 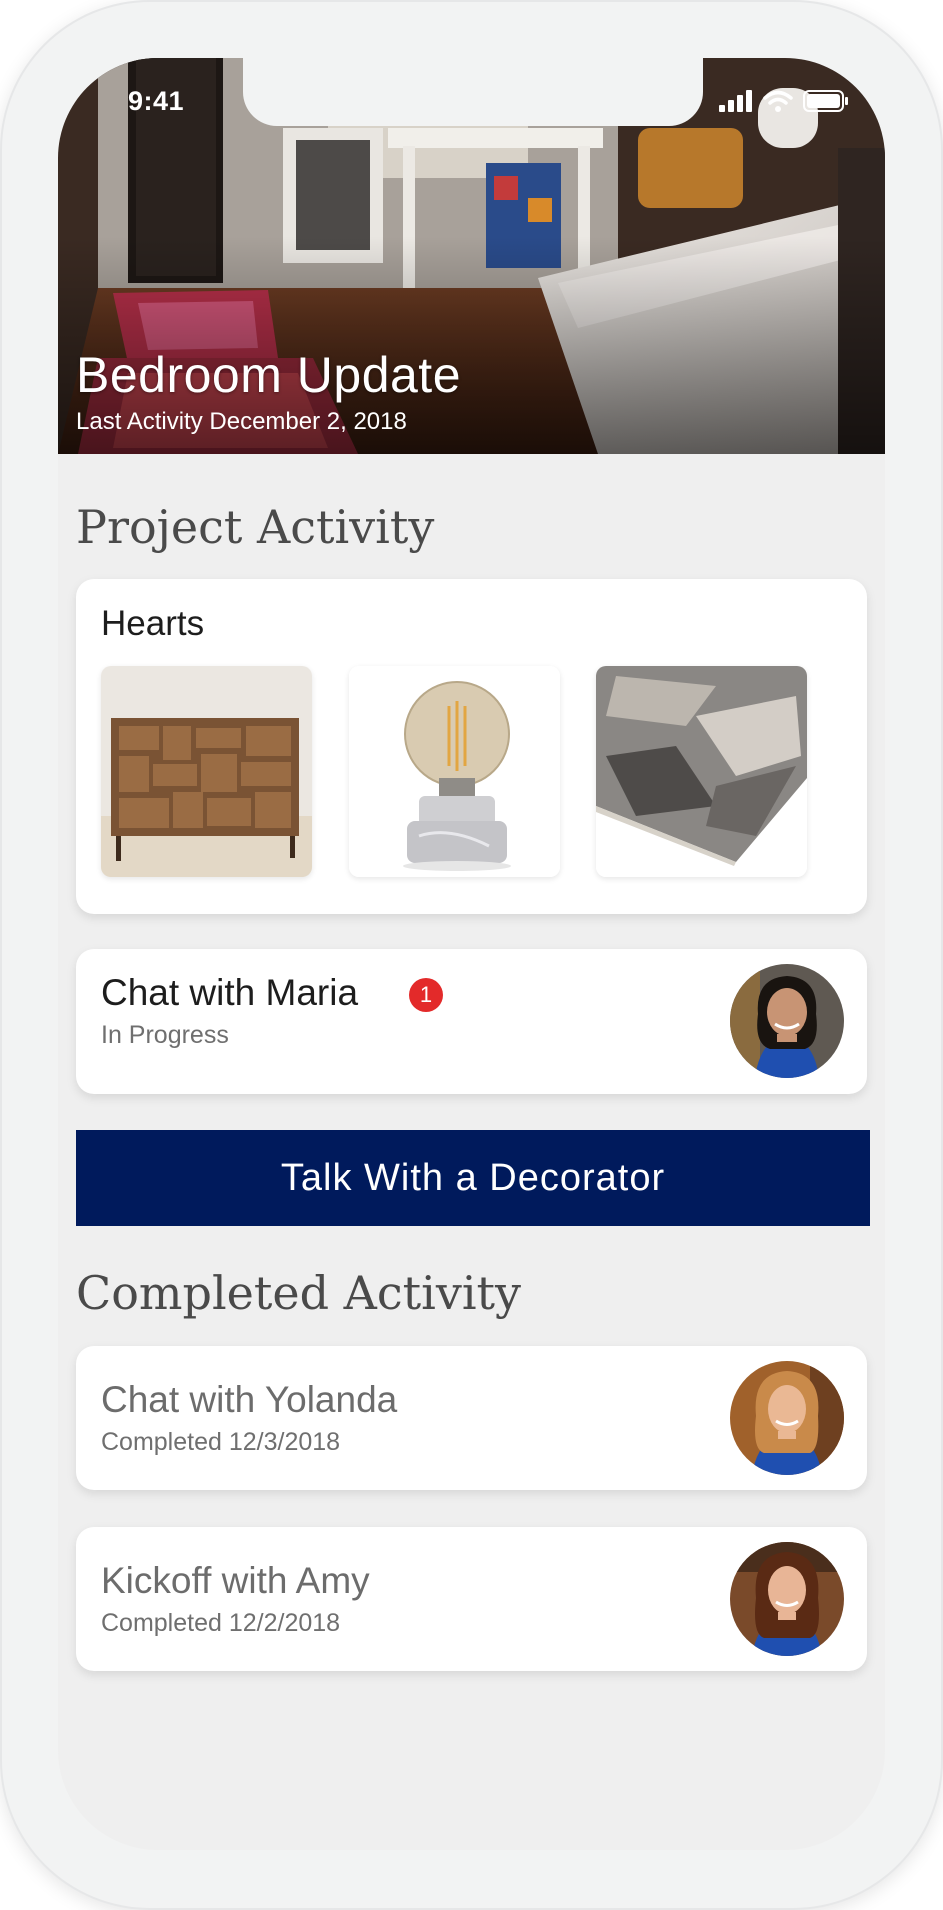 What do you see at coordinates (787, 1418) in the screenshot?
I see `avatar-yolanda` at bounding box center [787, 1418].